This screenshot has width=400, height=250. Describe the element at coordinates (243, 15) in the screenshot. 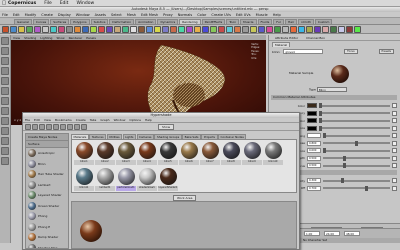

I see `menu-edit-uvs: Edit UVs` at that location.